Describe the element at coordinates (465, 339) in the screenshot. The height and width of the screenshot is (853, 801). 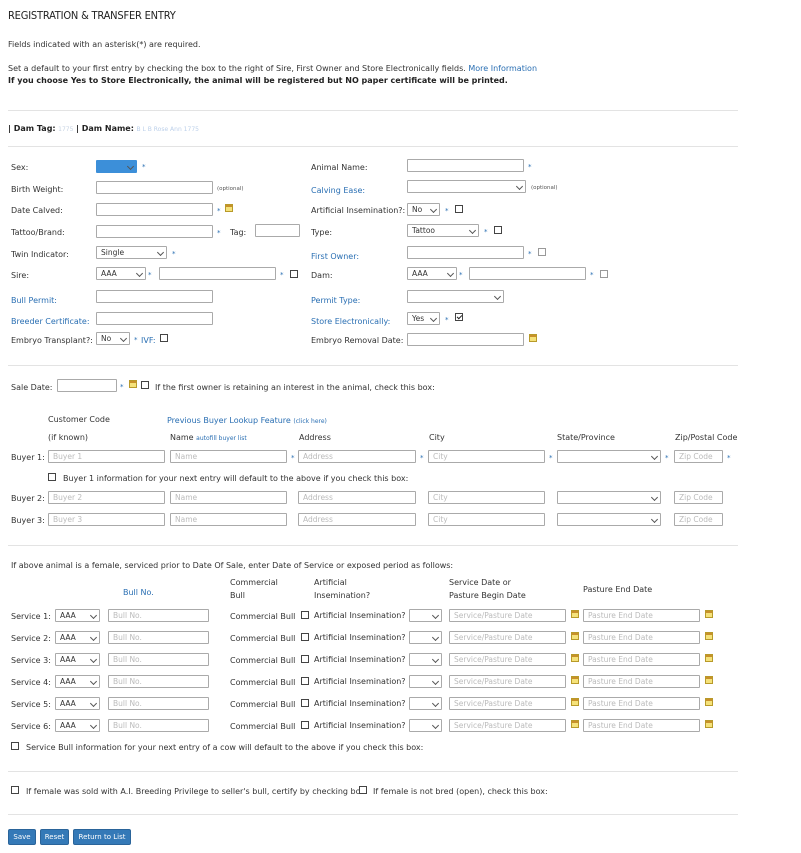
I see `embryo-removal-input` at that location.